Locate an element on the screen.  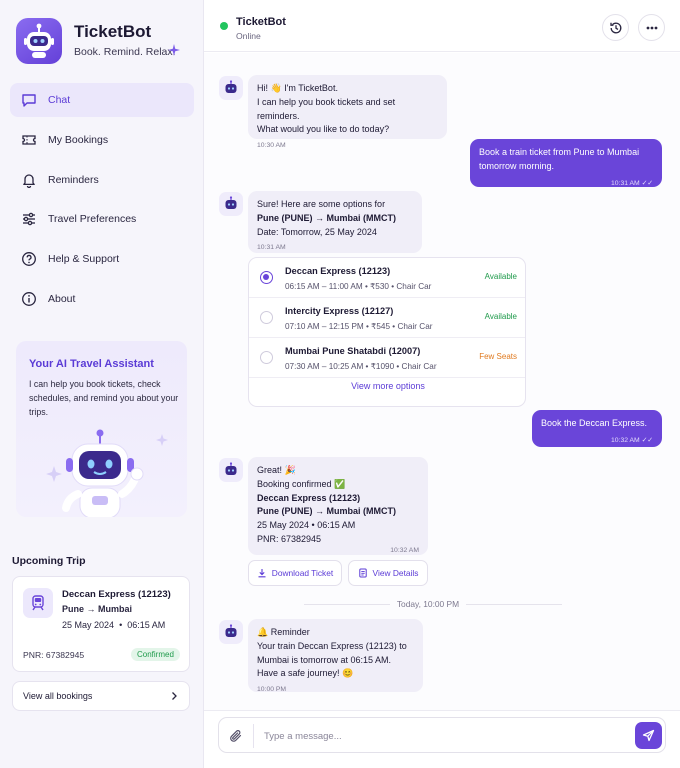
nav-label: Help & Support is located at coordinates (84, 259).